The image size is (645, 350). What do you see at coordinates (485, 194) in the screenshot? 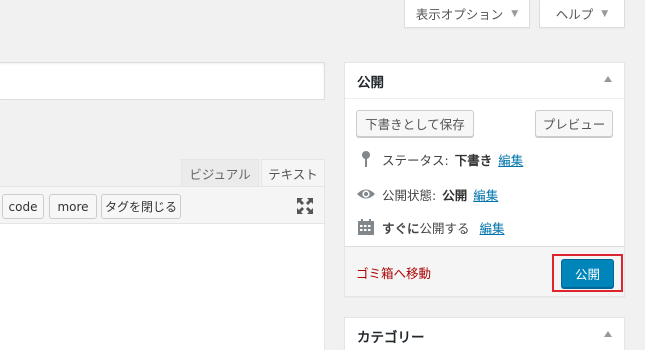
I see `visibility-edit-link: 編集` at bounding box center [485, 194].